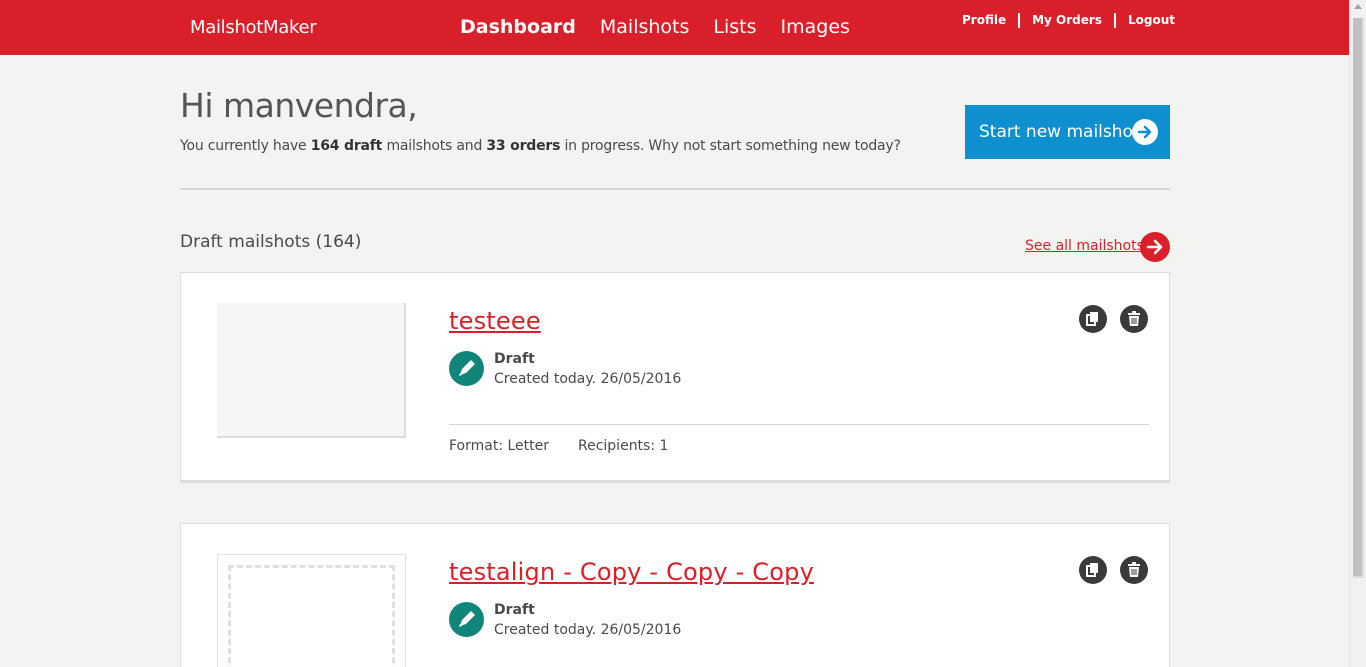 The width and height of the screenshot is (1366, 667). I want to click on mailshot-title-link: testeee, so click(495, 321).